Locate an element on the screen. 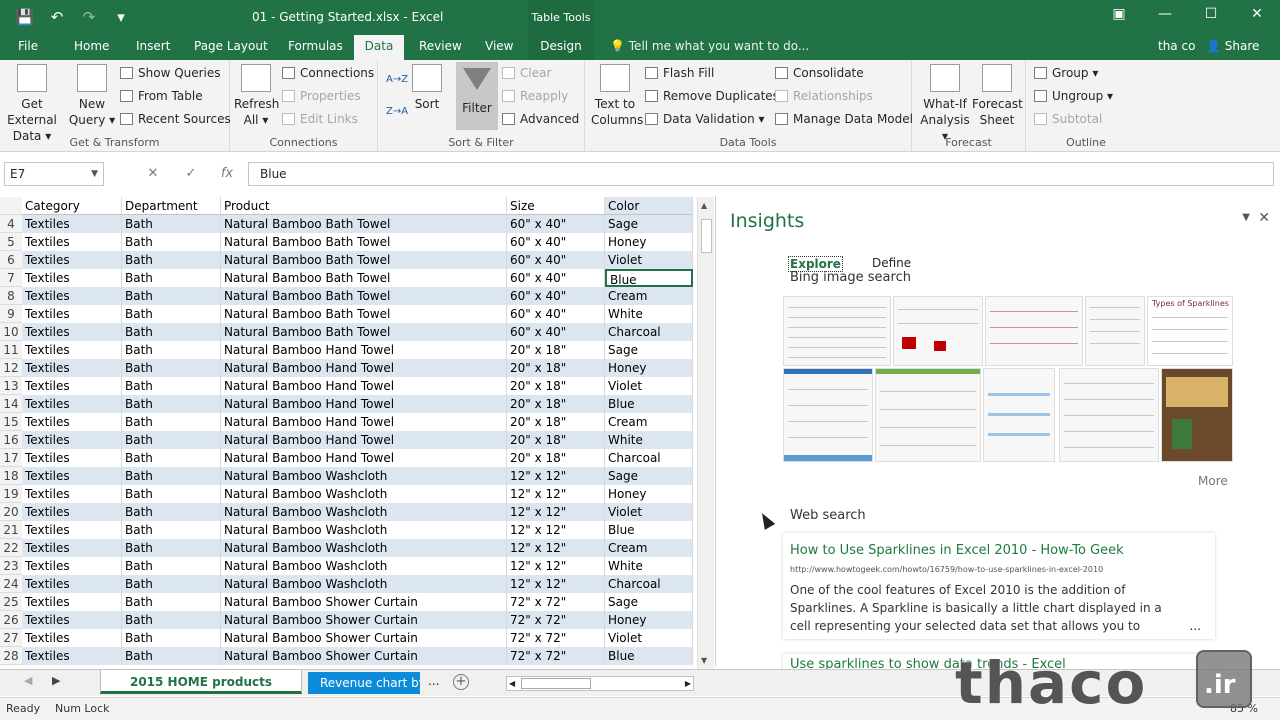 The height and width of the screenshot is (720, 1280). previous-sheet-icon: ◀ is located at coordinates (28, 680).